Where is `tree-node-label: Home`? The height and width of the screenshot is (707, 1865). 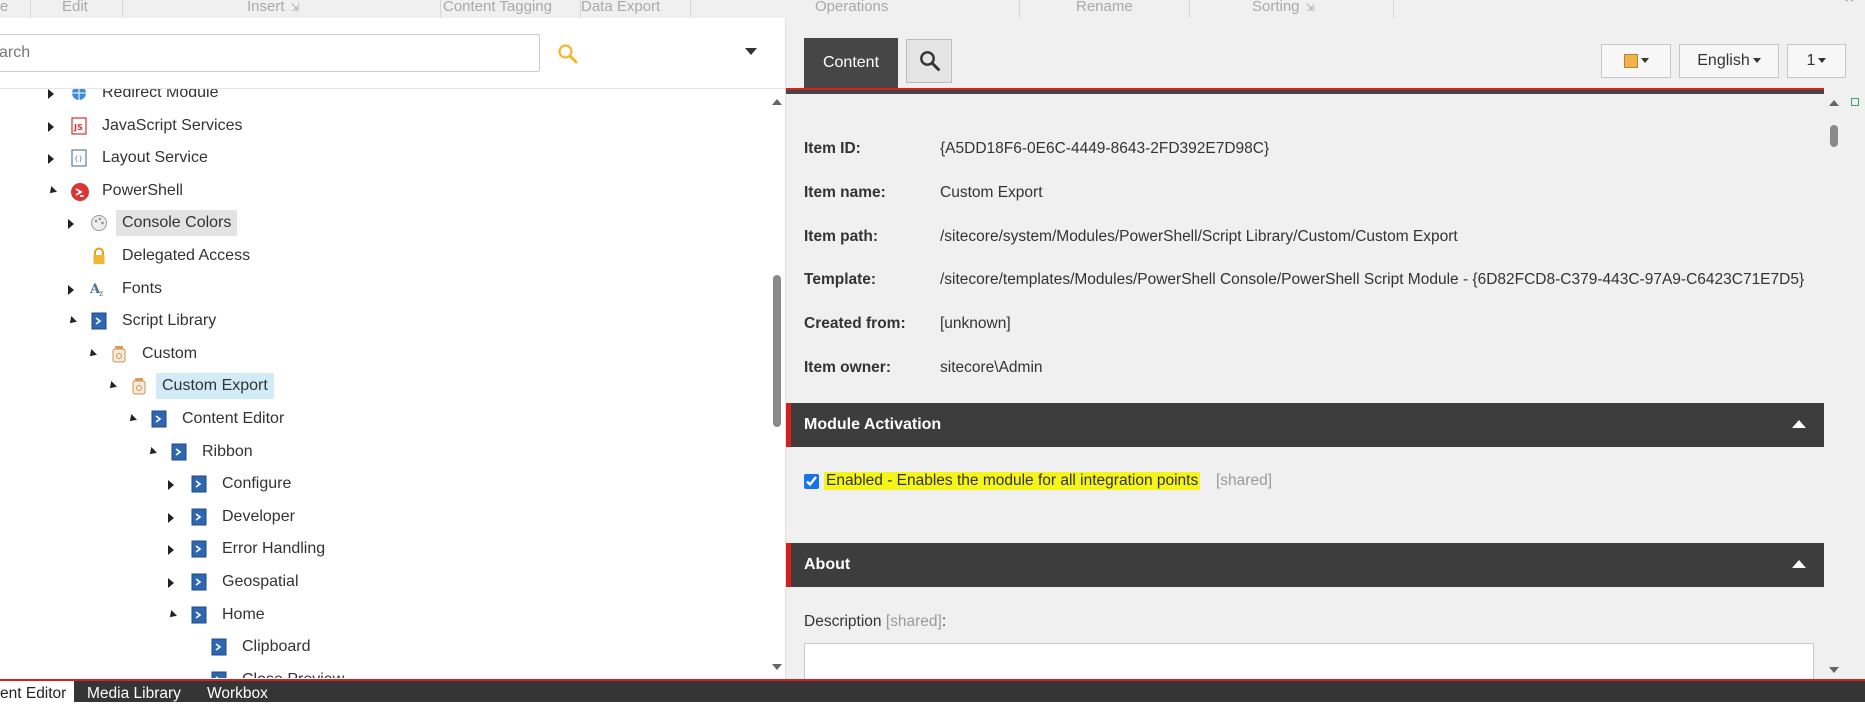 tree-node-label: Home is located at coordinates (243, 615).